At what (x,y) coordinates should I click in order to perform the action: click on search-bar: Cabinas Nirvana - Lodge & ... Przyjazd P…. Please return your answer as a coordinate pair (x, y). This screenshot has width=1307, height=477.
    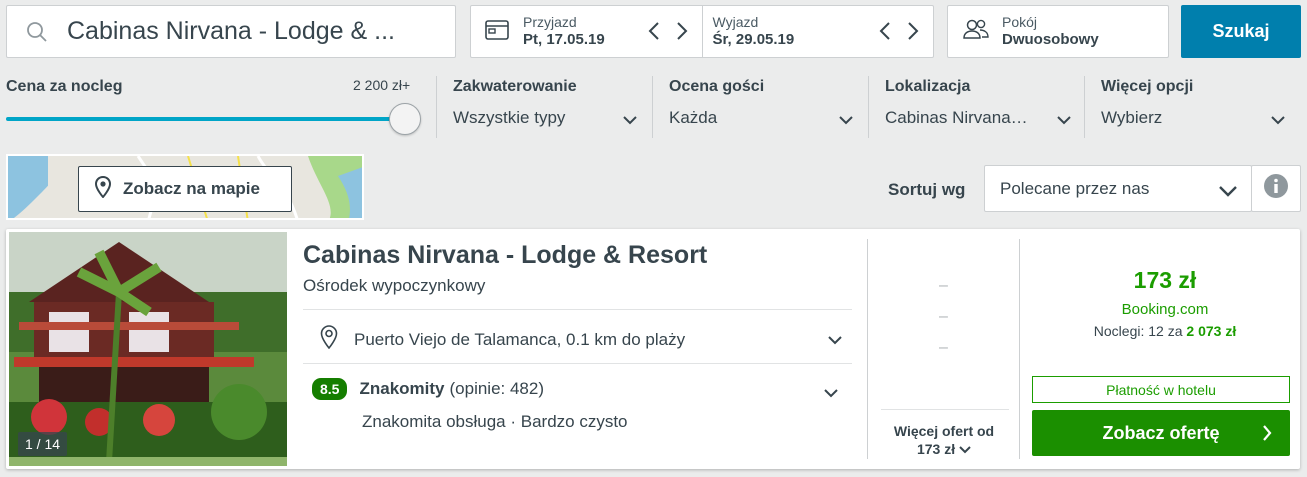
    Looking at the image, I should click on (653, 34).